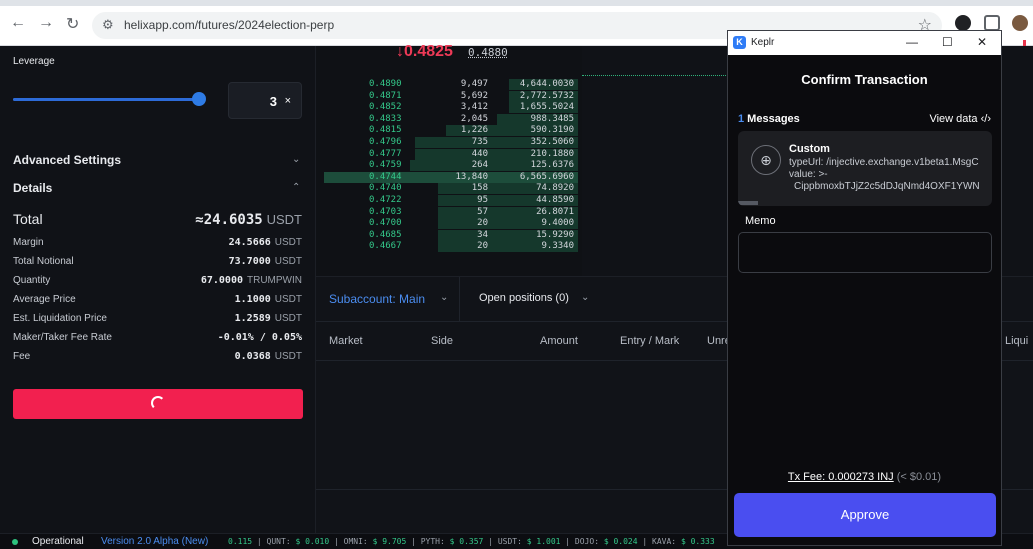  Describe the element at coordinates (355, 541) in the screenshot. I see `ticker-symbol: OMNI:` at that location.